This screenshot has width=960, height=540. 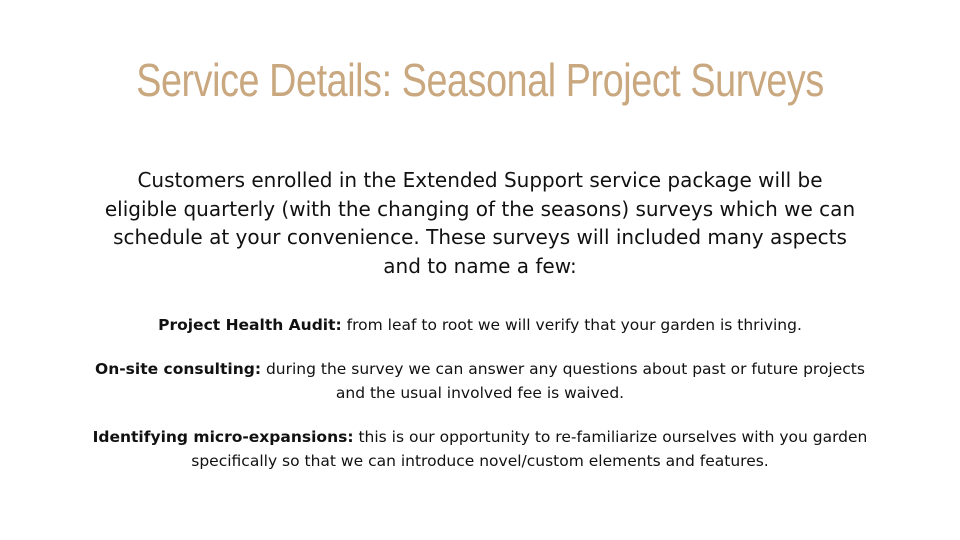 What do you see at coordinates (250, 325) in the screenshot?
I see `detail-label: Project Health Audit:` at bounding box center [250, 325].